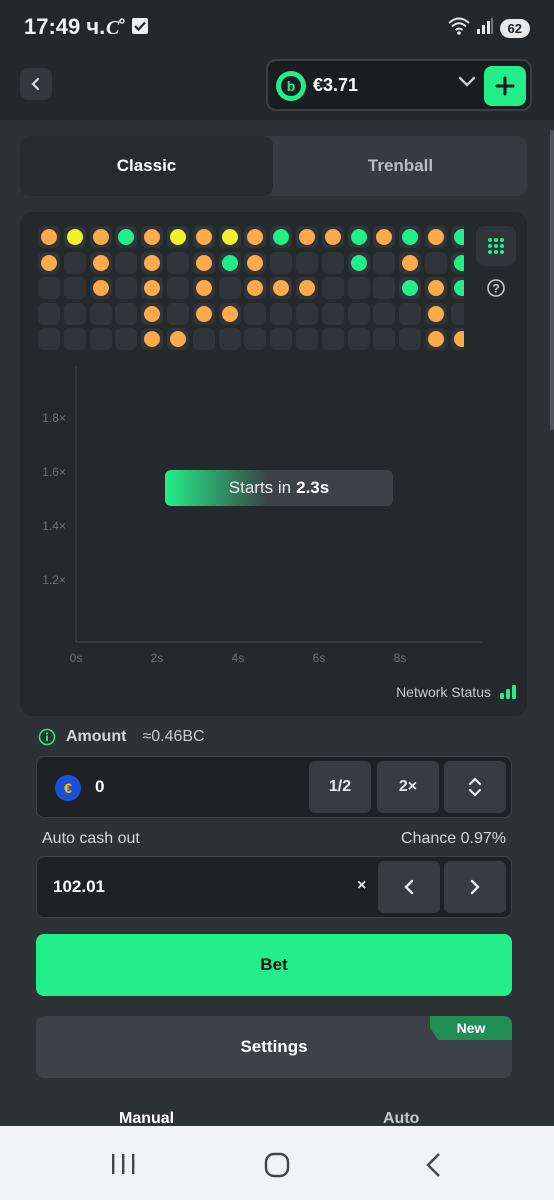 This screenshot has height=1200, width=554. What do you see at coordinates (552, 280) in the screenshot?
I see `scrollbar` at bounding box center [552, 280].